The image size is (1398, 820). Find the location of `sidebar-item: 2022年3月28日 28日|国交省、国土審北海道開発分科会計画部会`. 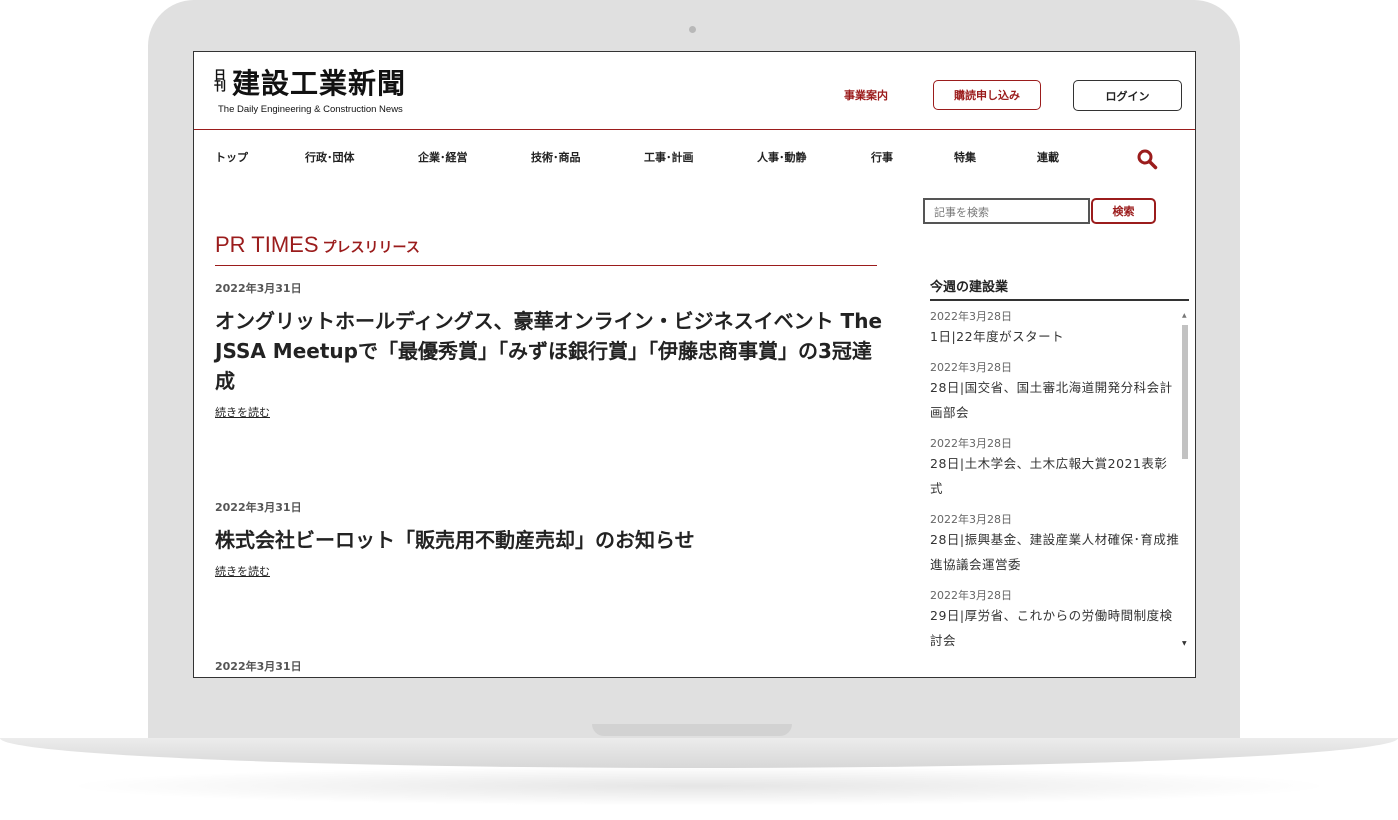

sidebar-item: 2022年3月28日 28日|国交省、国土審北海道開発分科会計画部会 is located at coordinates (1055, 393).